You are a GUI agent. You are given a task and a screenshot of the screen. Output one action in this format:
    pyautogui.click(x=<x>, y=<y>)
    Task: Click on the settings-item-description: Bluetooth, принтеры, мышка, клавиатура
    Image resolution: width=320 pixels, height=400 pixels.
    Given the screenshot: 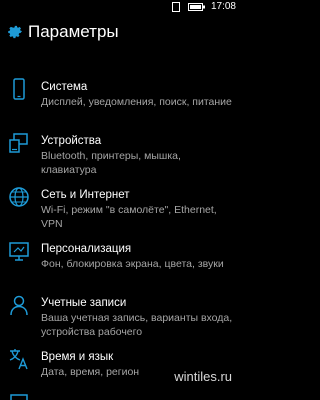 What is the action you would take?
    pyautogui.click(x=111, y=163)
    